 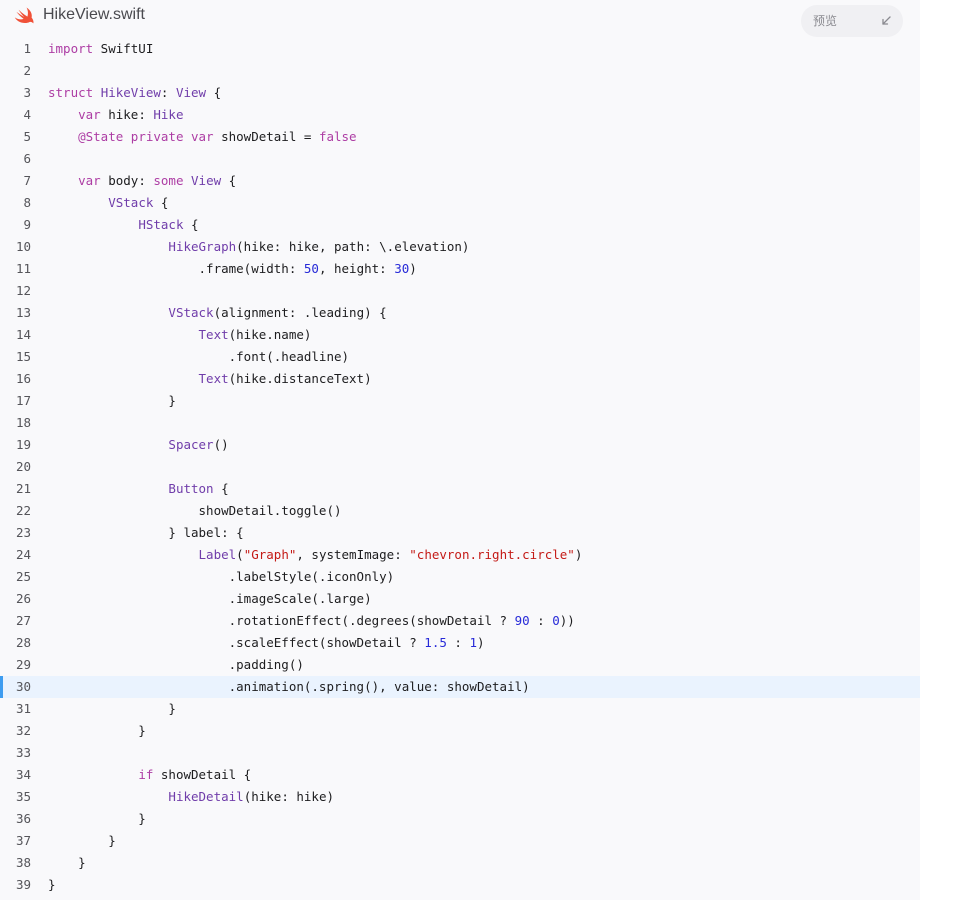 I want to click on type-token: HikeGraph, so click(x=202, y=246).